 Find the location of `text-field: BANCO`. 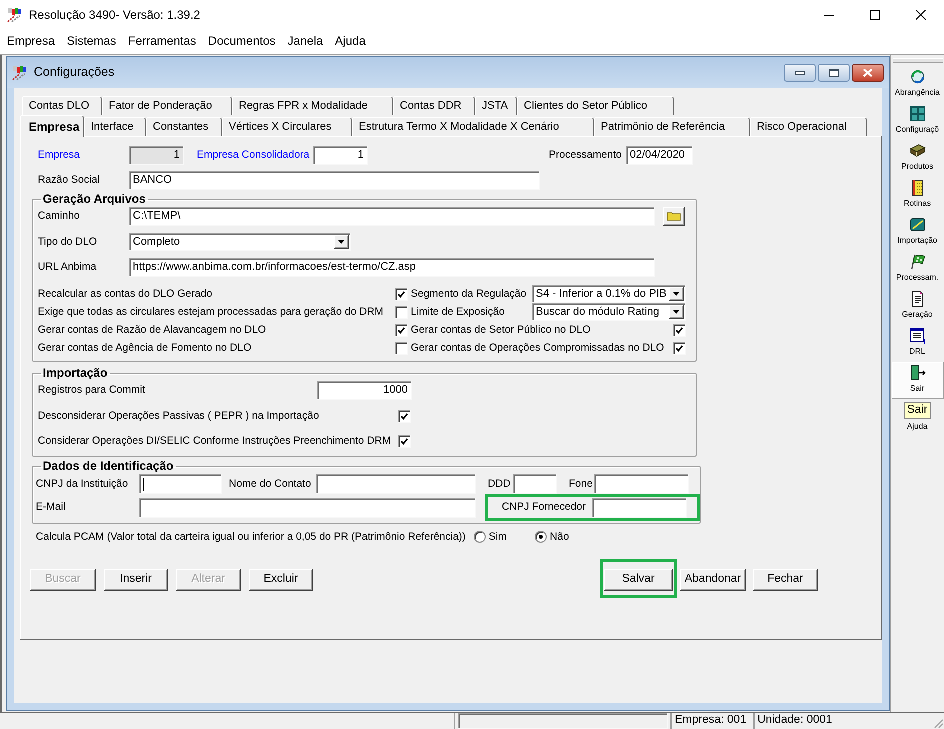

text-field: BANCO is located at coordinates (334, 180).